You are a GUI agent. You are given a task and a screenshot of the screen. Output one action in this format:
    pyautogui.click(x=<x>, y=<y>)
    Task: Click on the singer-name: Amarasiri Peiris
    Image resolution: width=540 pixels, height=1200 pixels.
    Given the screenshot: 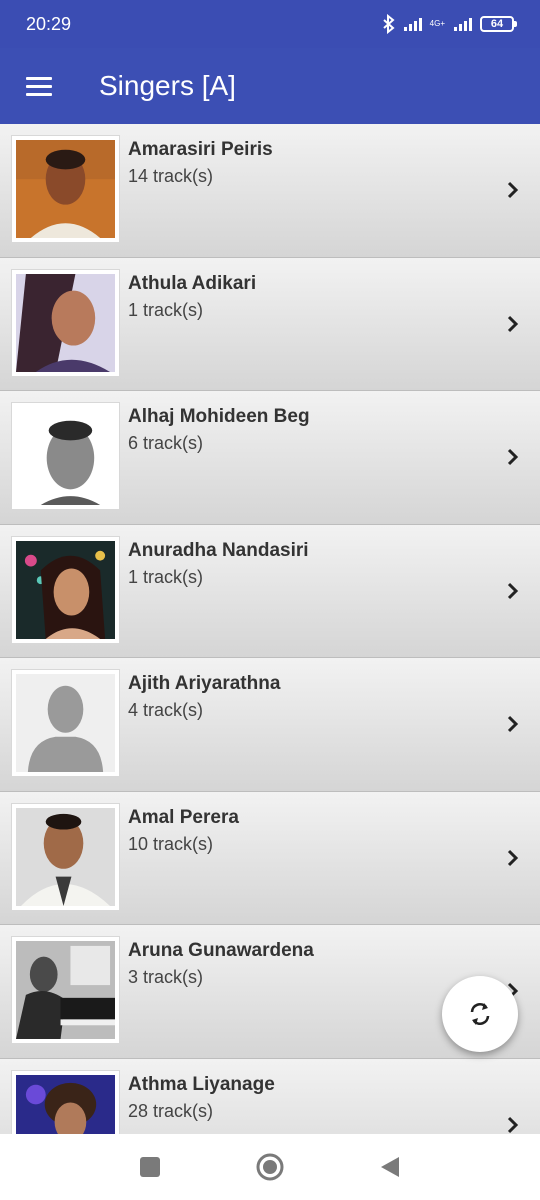 What is the action you would take?
    pyautogui.click(x=200, y=149)
    